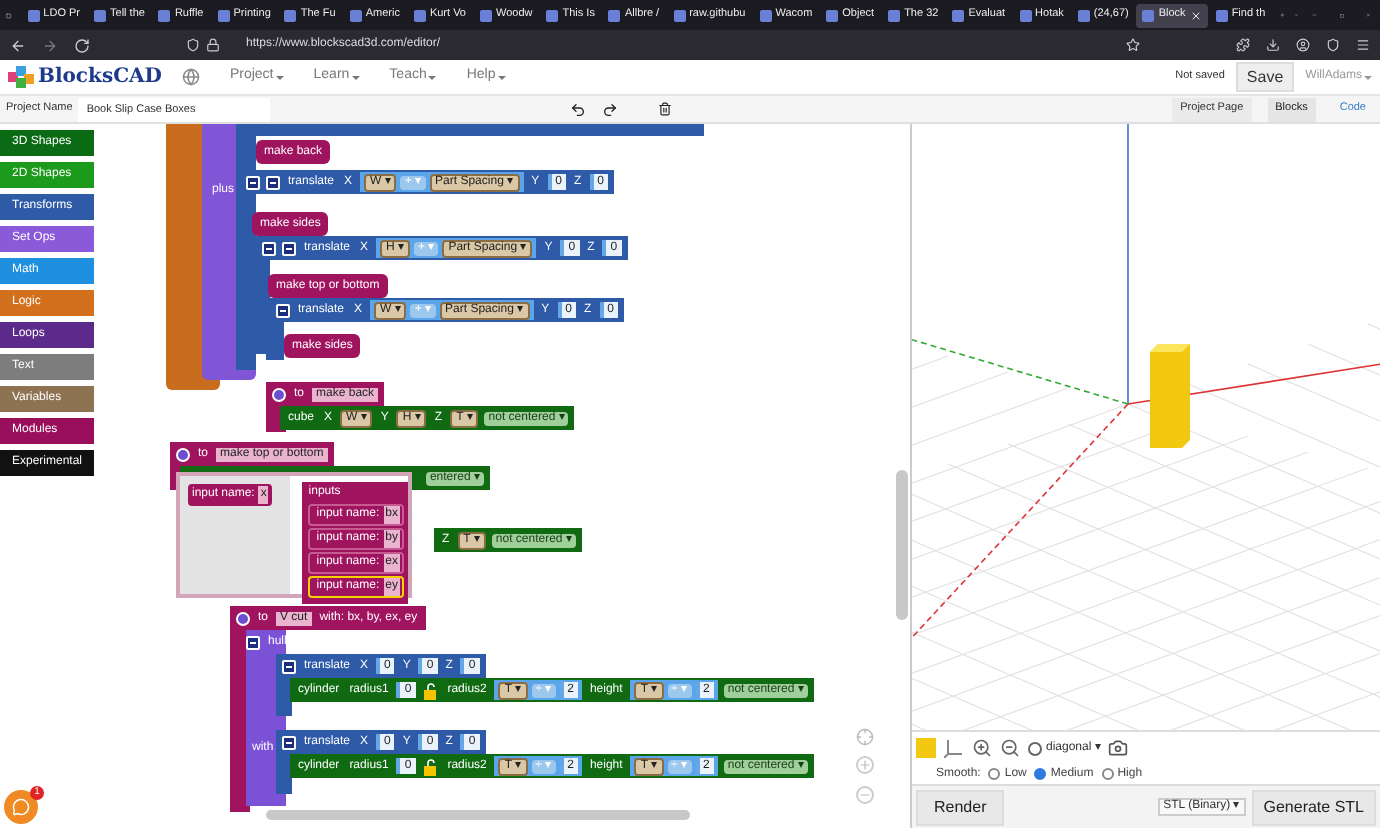  What do you see at coordinates (1265, 77) in the screenshot?
I see `save-button: Save` at bounding box center [1265, 77].